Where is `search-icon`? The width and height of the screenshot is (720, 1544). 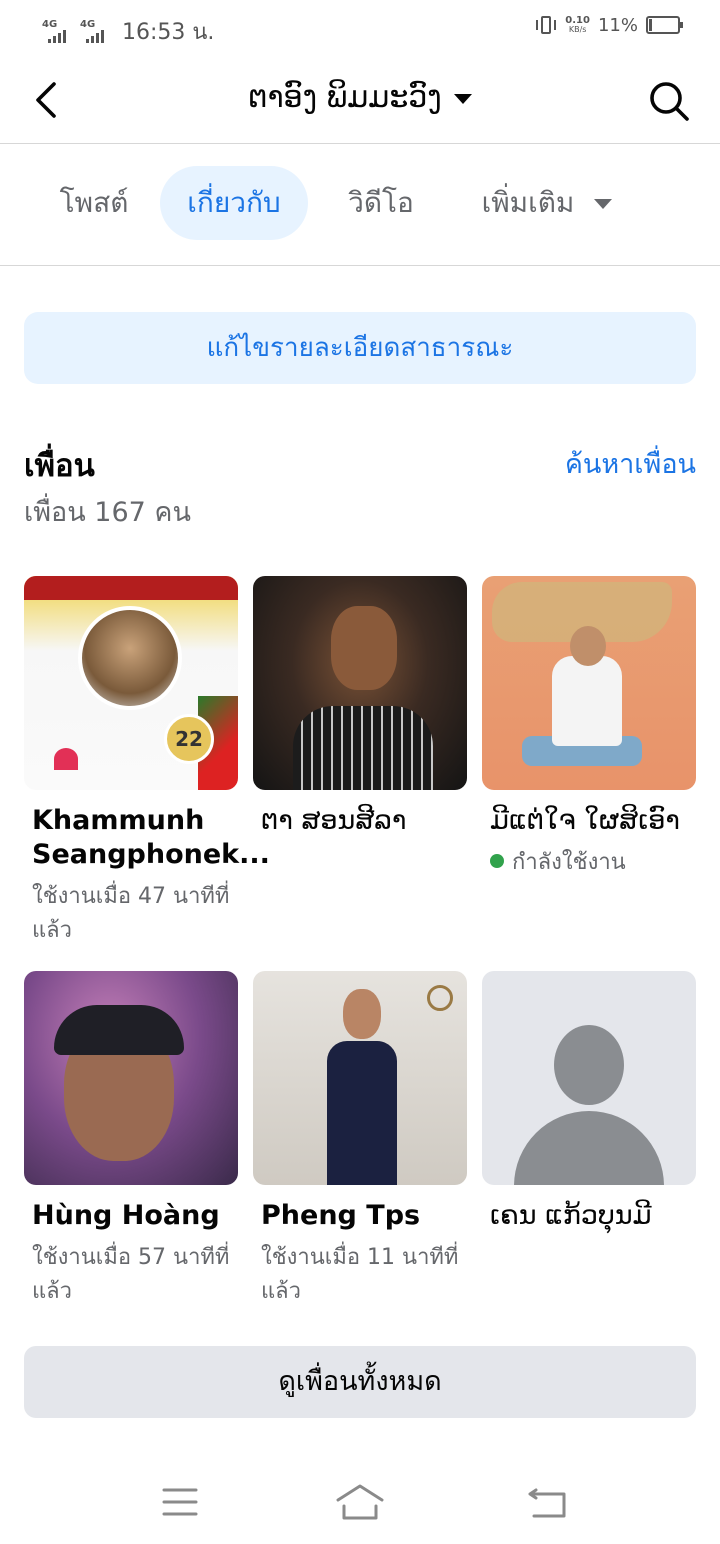 search-icon is located at coordinates (669, 101).